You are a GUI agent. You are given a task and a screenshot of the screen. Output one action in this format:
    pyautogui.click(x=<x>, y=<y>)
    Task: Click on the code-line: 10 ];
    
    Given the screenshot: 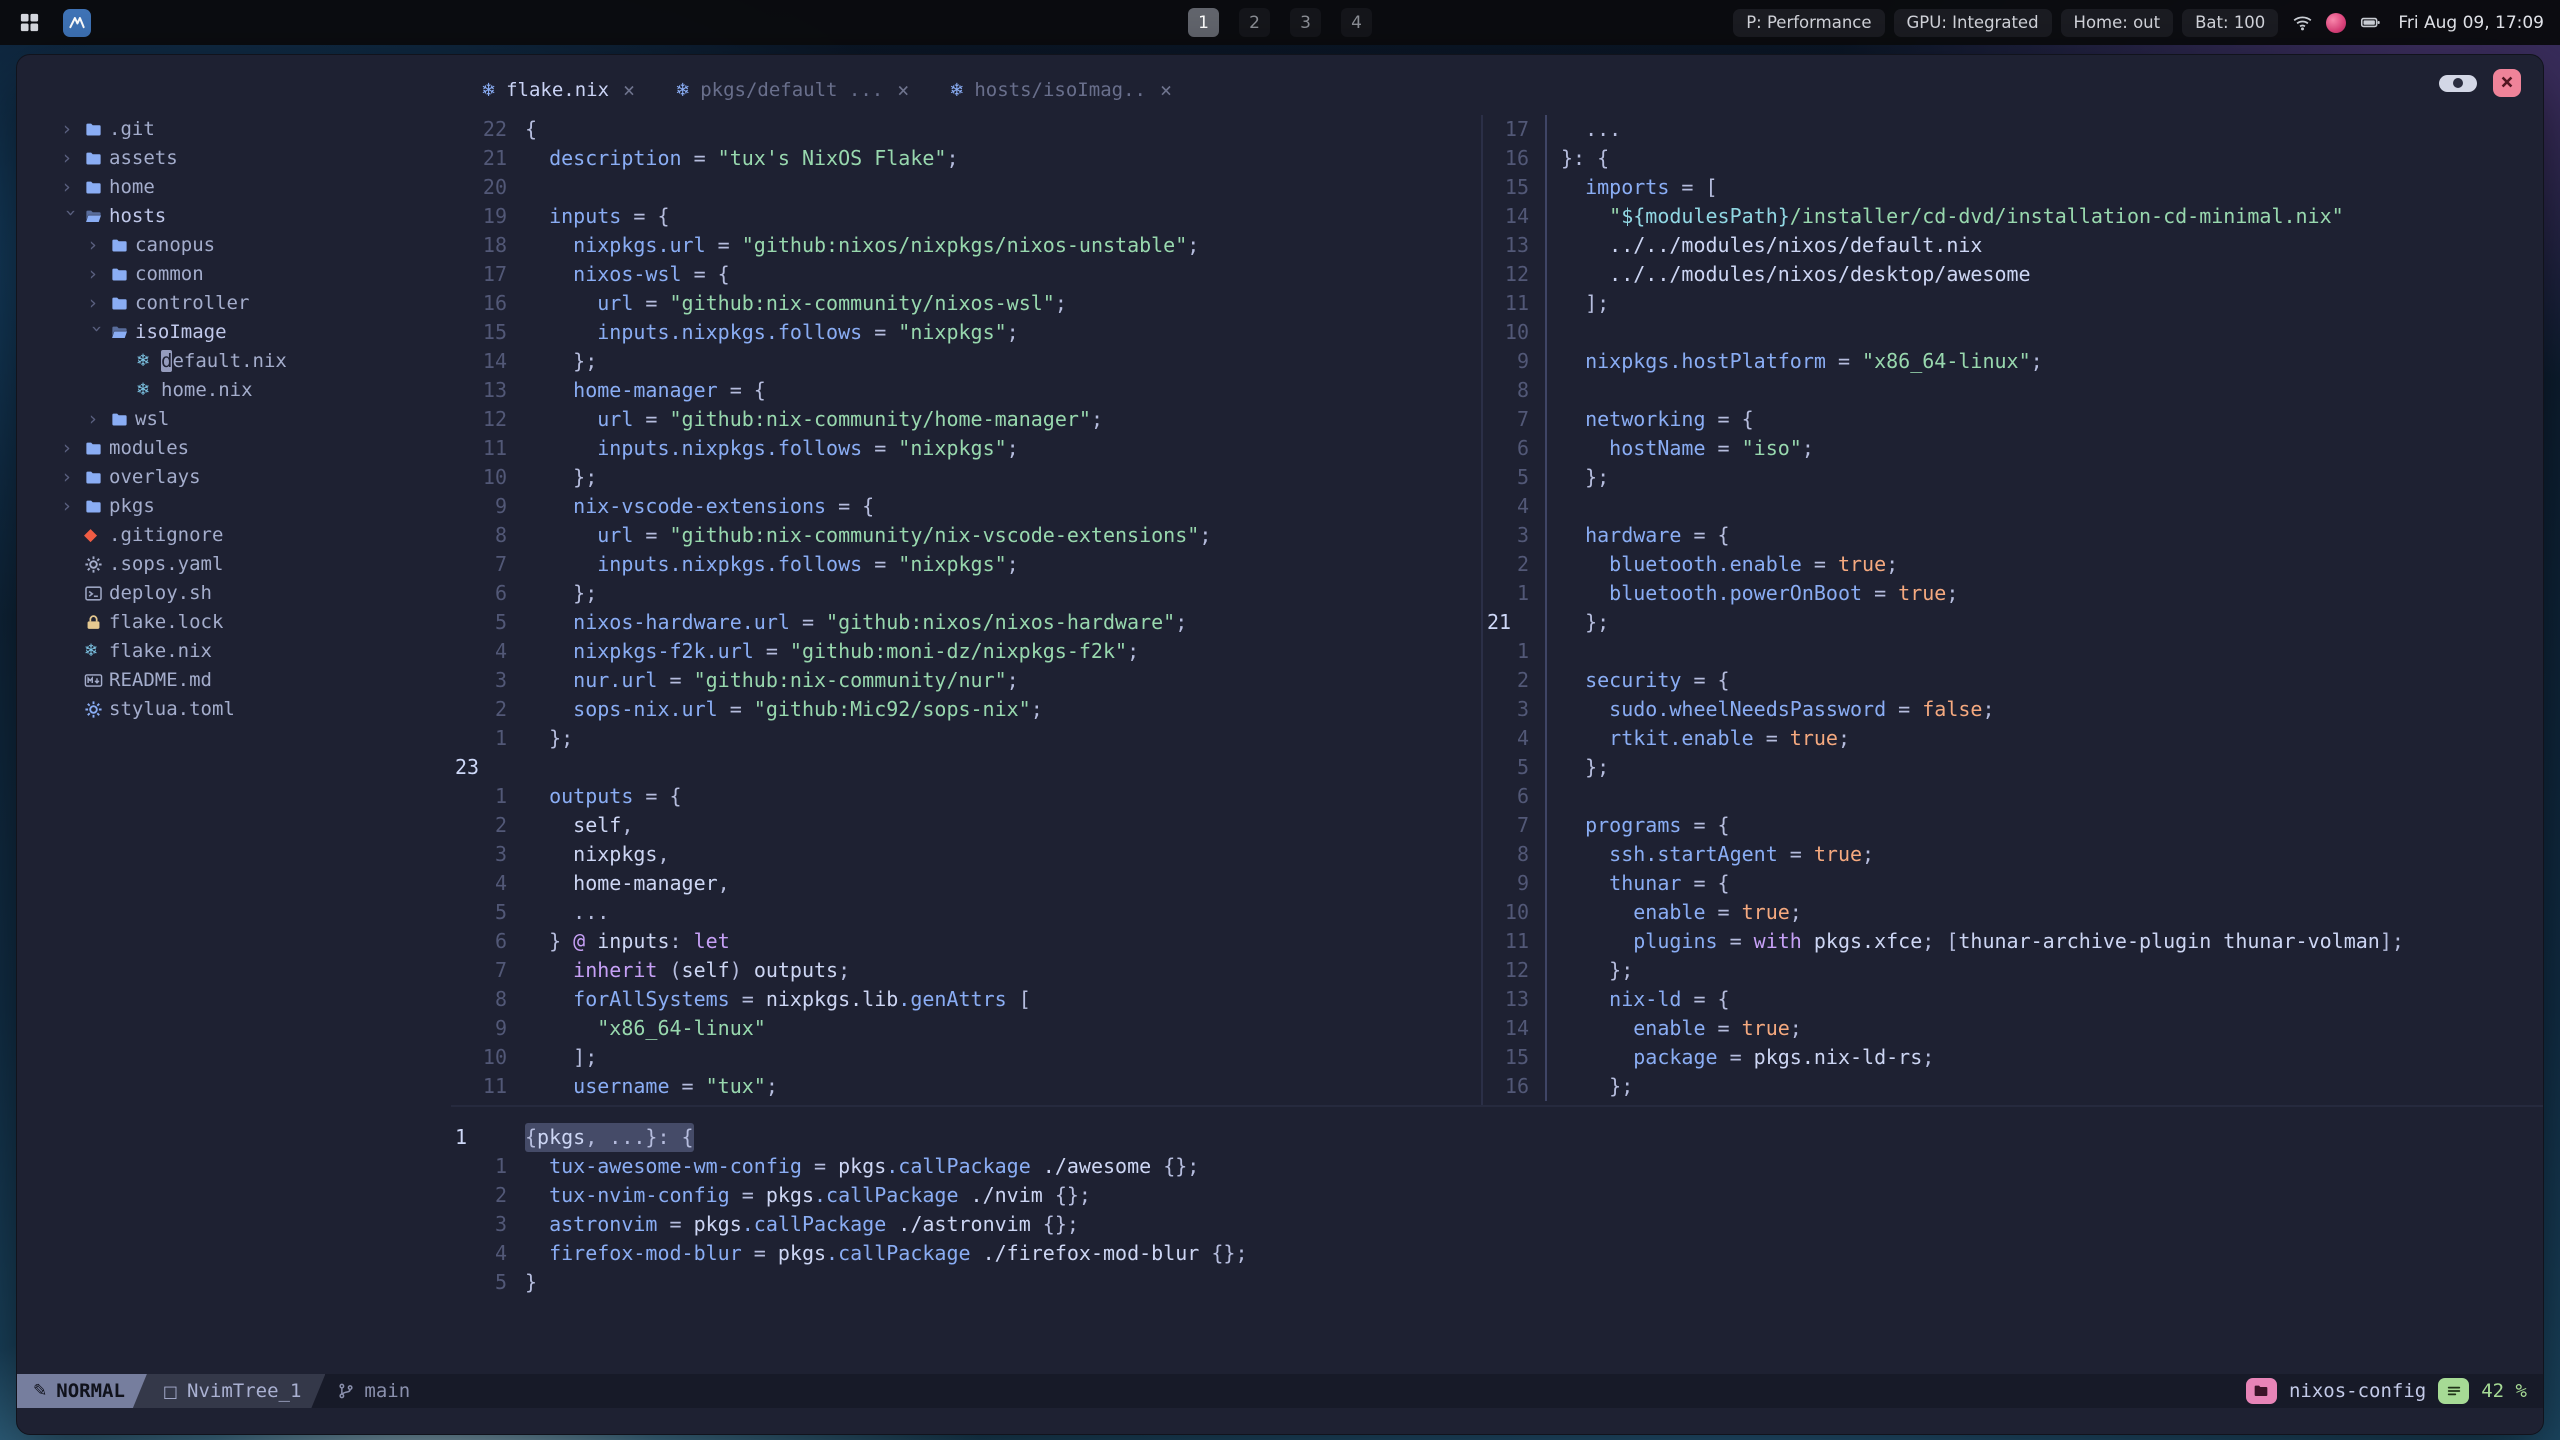 What is the action you would take?
    pyautogui.click(x=966, y=1057)
    